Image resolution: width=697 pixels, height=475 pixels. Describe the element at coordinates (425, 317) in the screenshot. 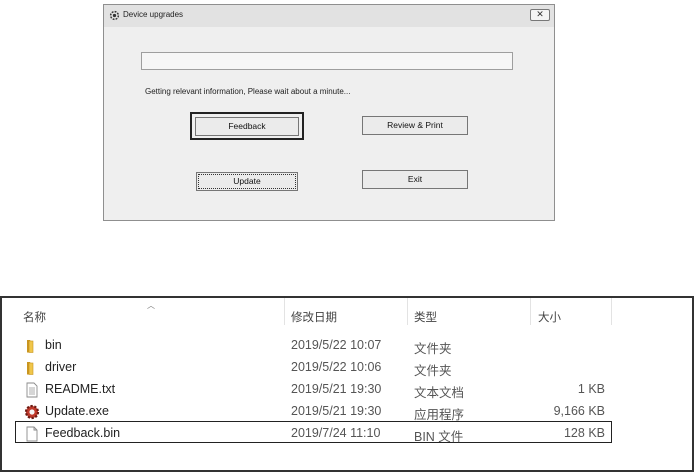

I see `column-header-type: 类型` at that location.